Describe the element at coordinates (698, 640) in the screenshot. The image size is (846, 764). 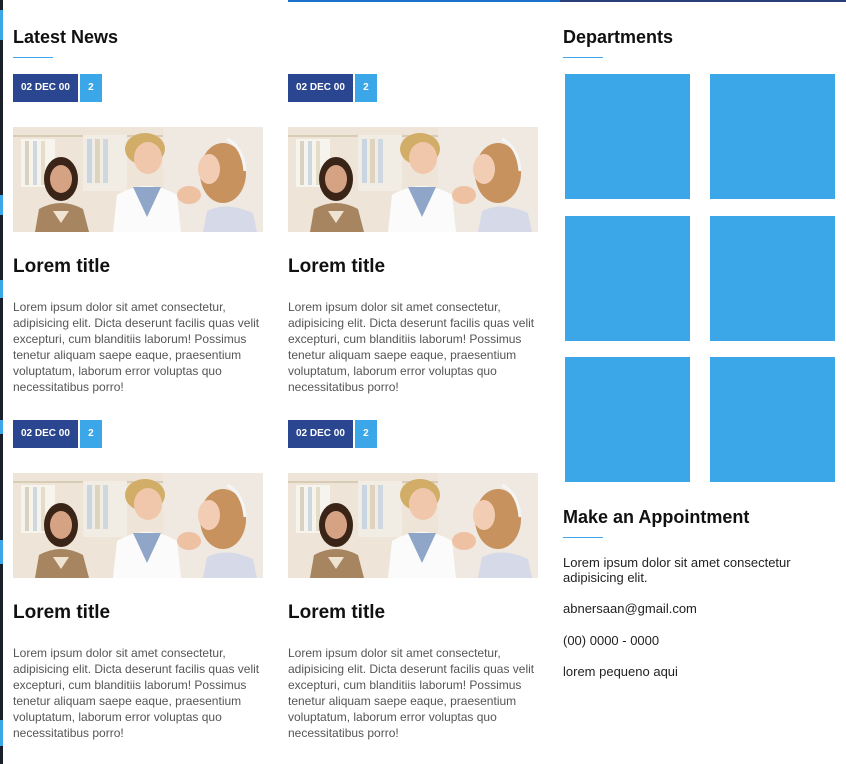
I see `appointment-phone: (00) 0000 - 0000` at that location.